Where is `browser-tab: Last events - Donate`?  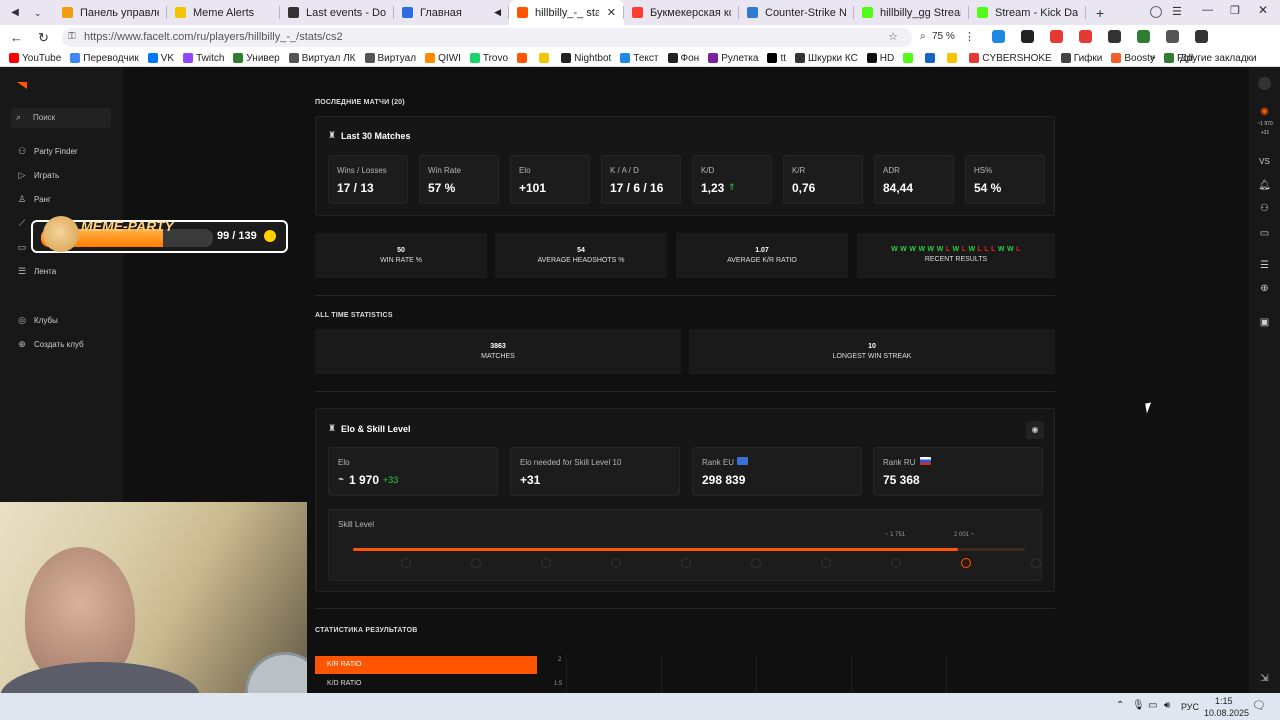 browser-tab: Last events - Donate is located at coordinates (337, 12).